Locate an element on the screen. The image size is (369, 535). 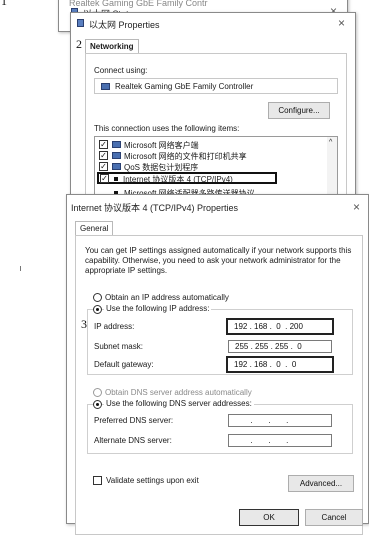
list-item-selected: ✓ Internet 协议版本 4 (TCP/IPv4) is located at coordinates (187, 178).